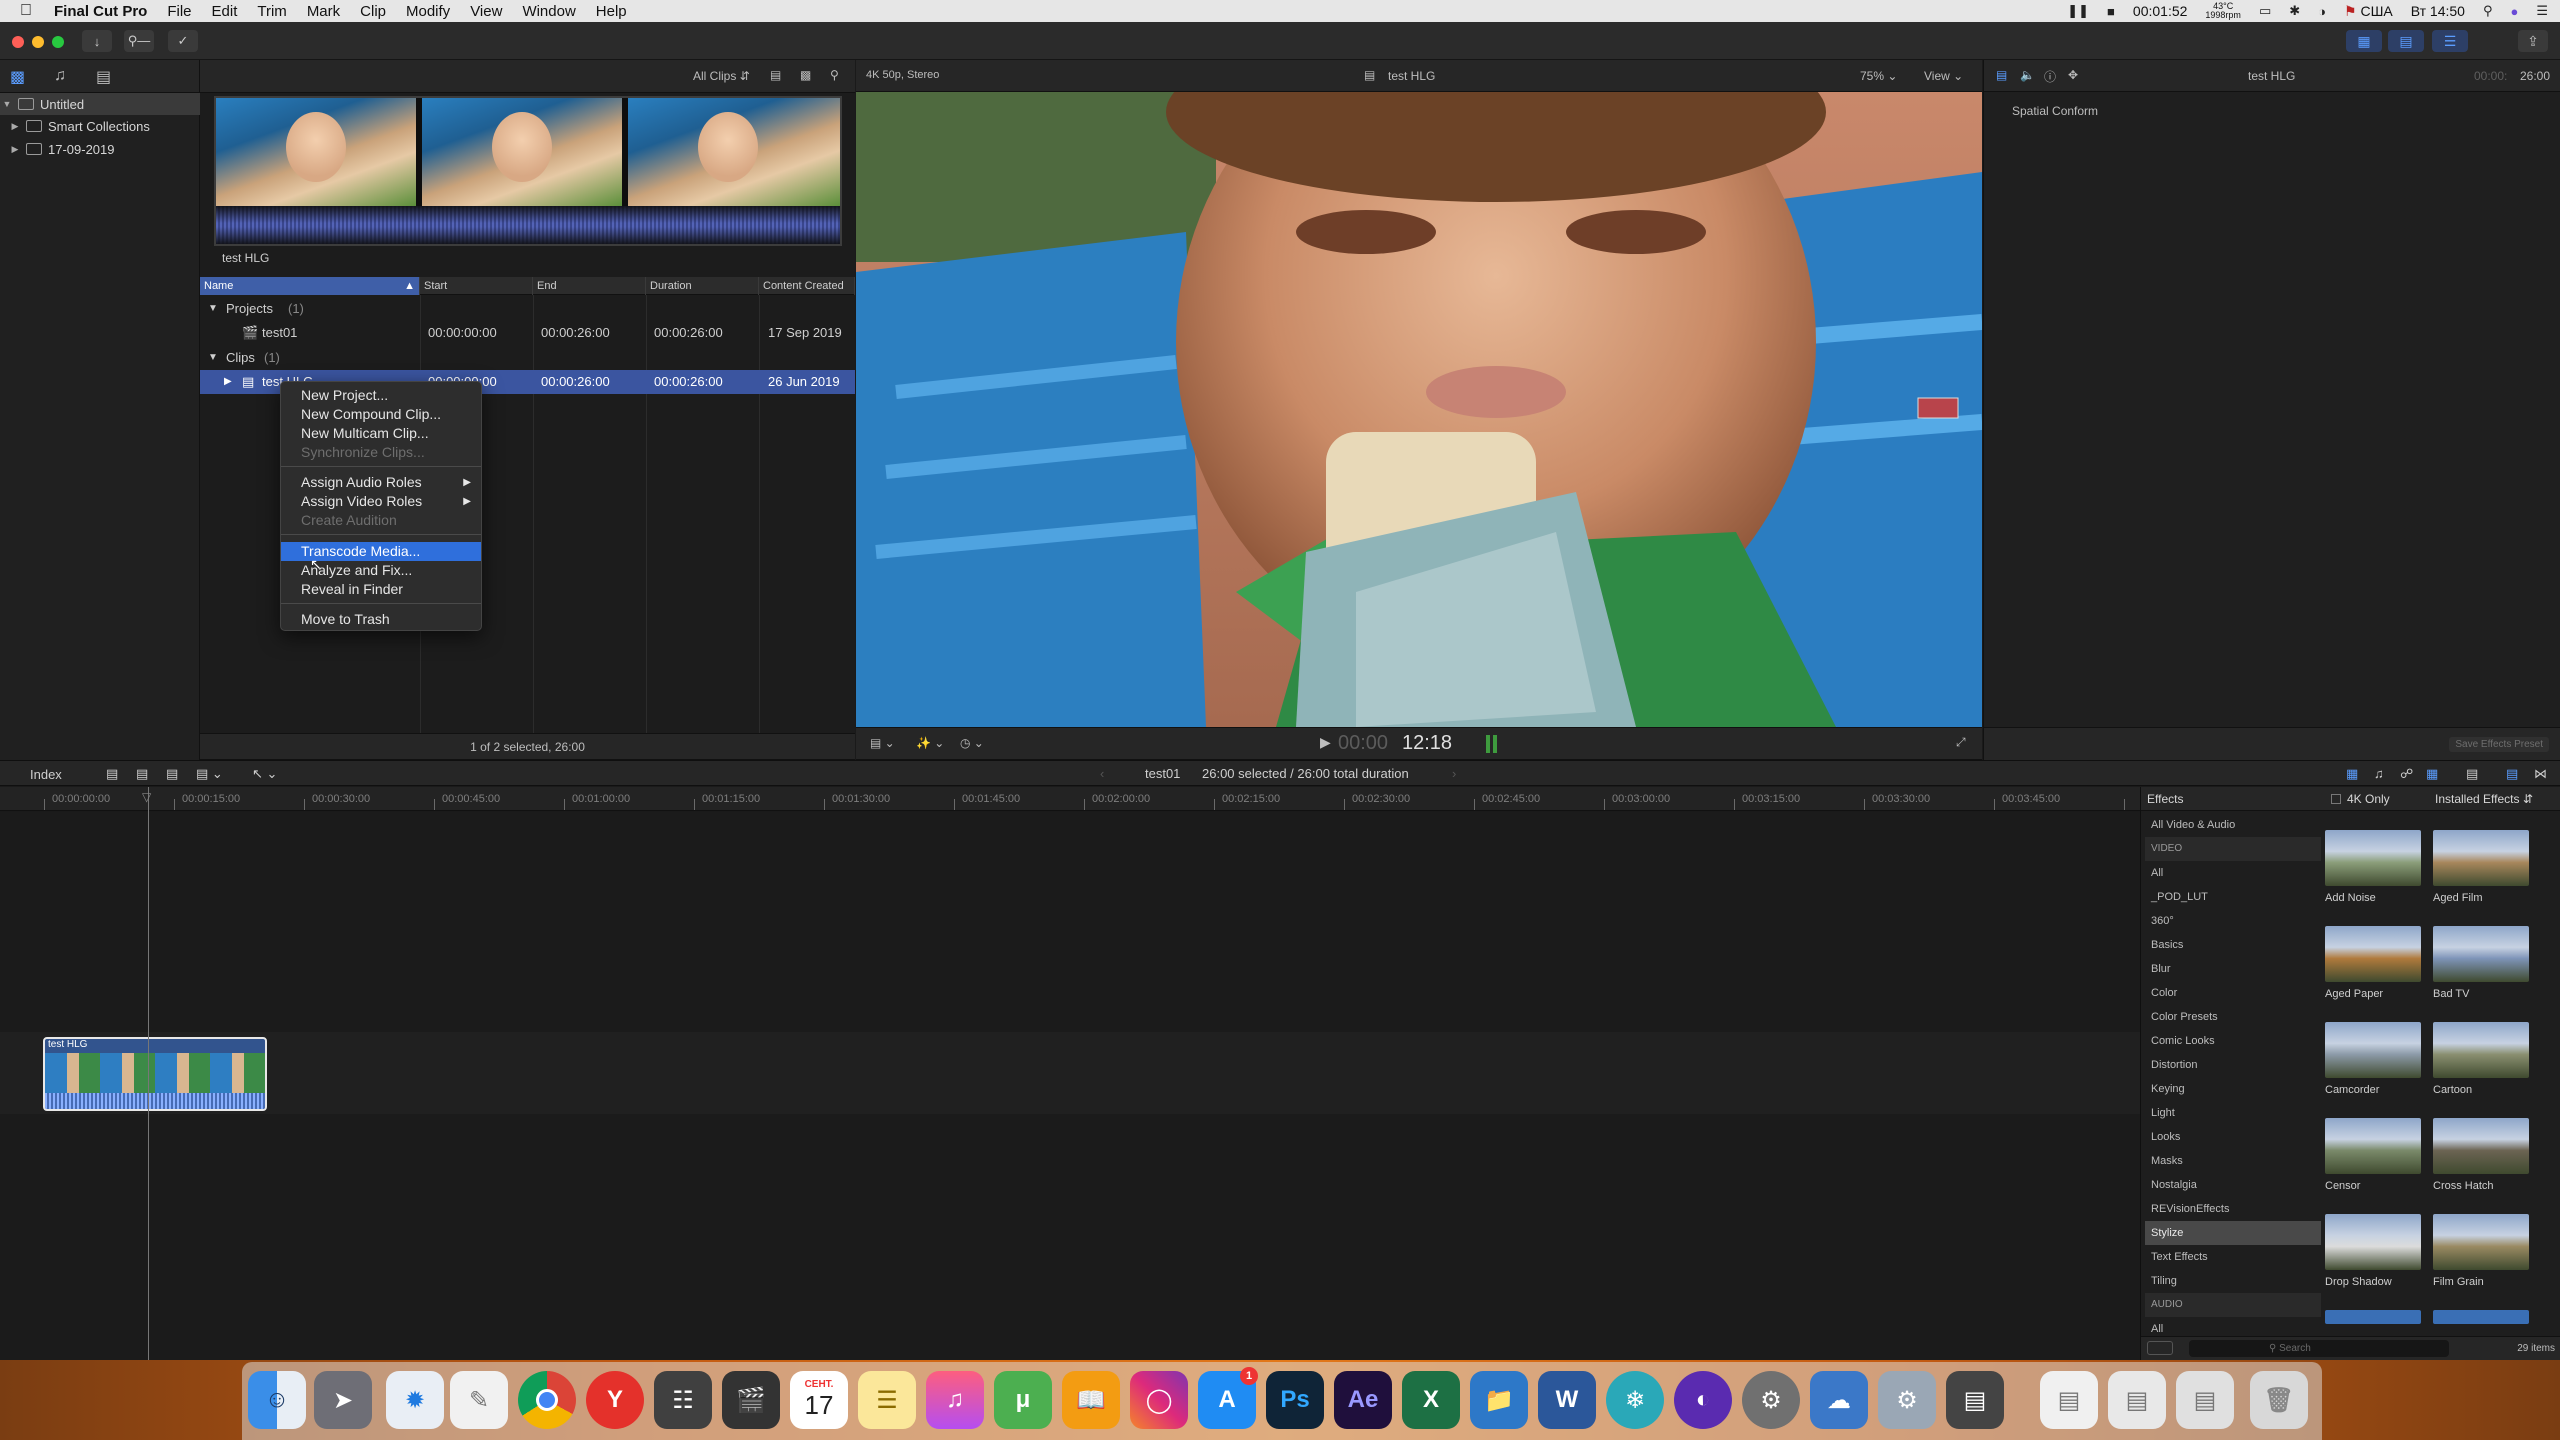  What do you see at coordinates (100, 104) in the screenshot?
I see `sidebar-item-untitled-library: ▼ Untitled` at bounding box center [100, 104].